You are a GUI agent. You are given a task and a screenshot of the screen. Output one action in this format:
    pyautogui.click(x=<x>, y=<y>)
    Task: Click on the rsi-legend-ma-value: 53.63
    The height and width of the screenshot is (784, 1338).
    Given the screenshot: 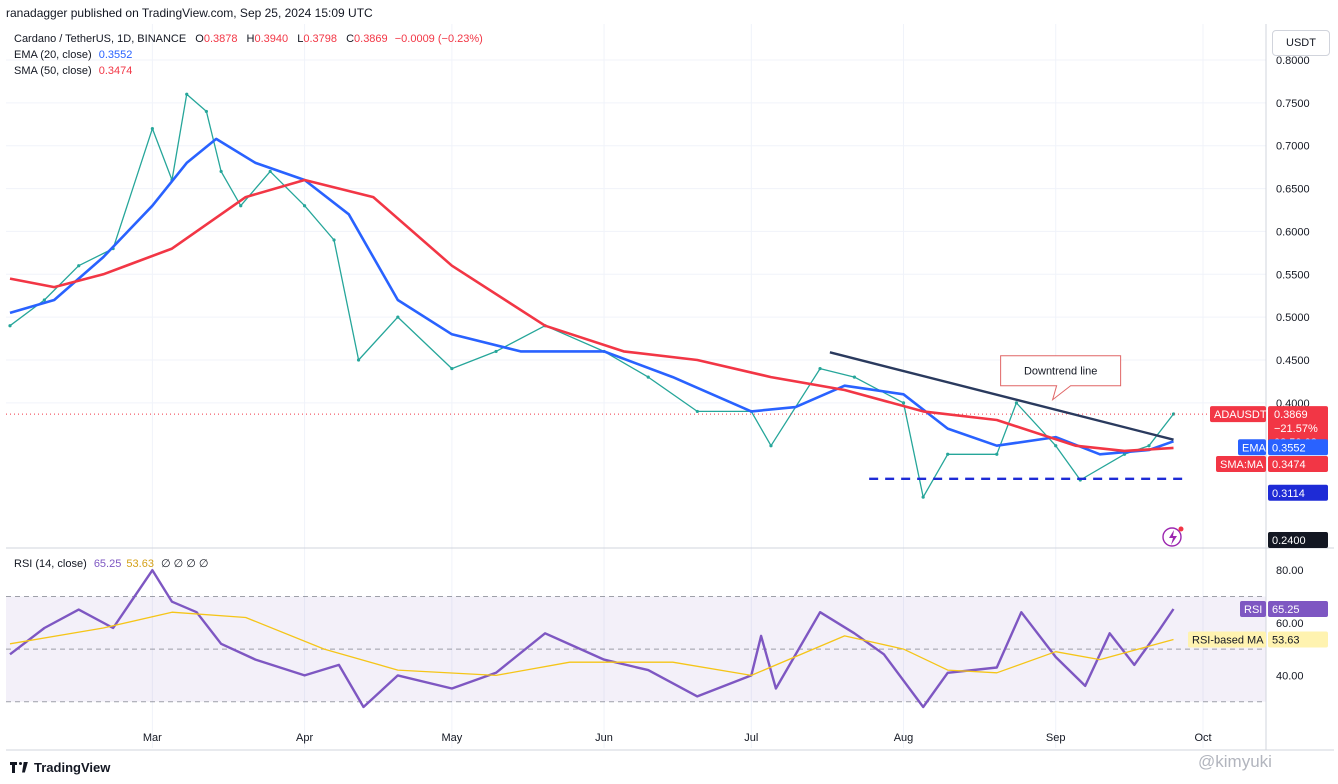 What is the action you would take?
    pyautogui.click(x=140, y=564)
    